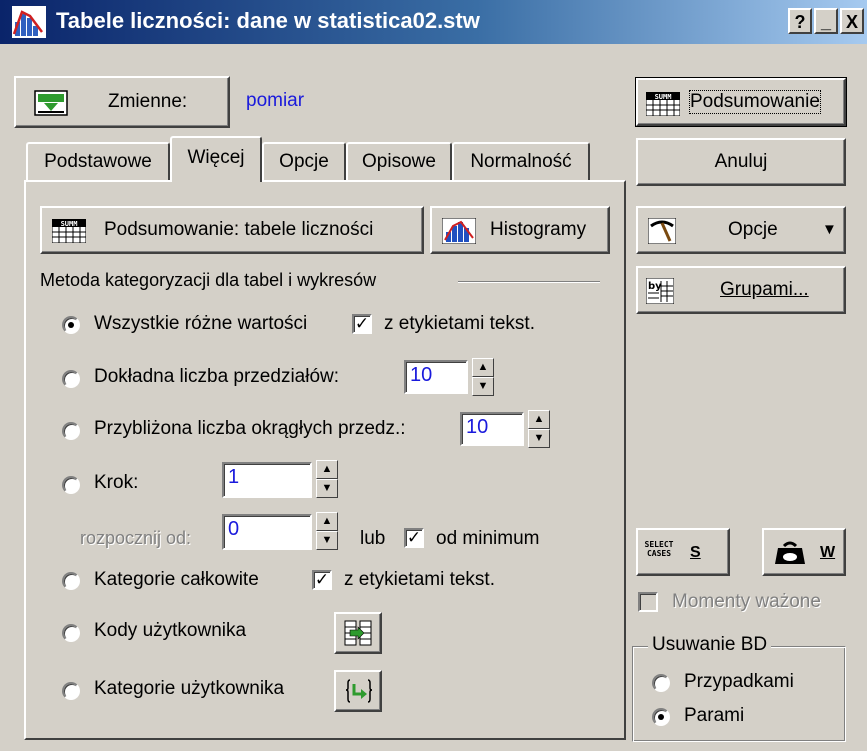 This screenshot has width=867, height=751. What do you see at coordinates (739, 694) in the screenshot?
I see `md-deletion-group` at bounding box center [739, 694].